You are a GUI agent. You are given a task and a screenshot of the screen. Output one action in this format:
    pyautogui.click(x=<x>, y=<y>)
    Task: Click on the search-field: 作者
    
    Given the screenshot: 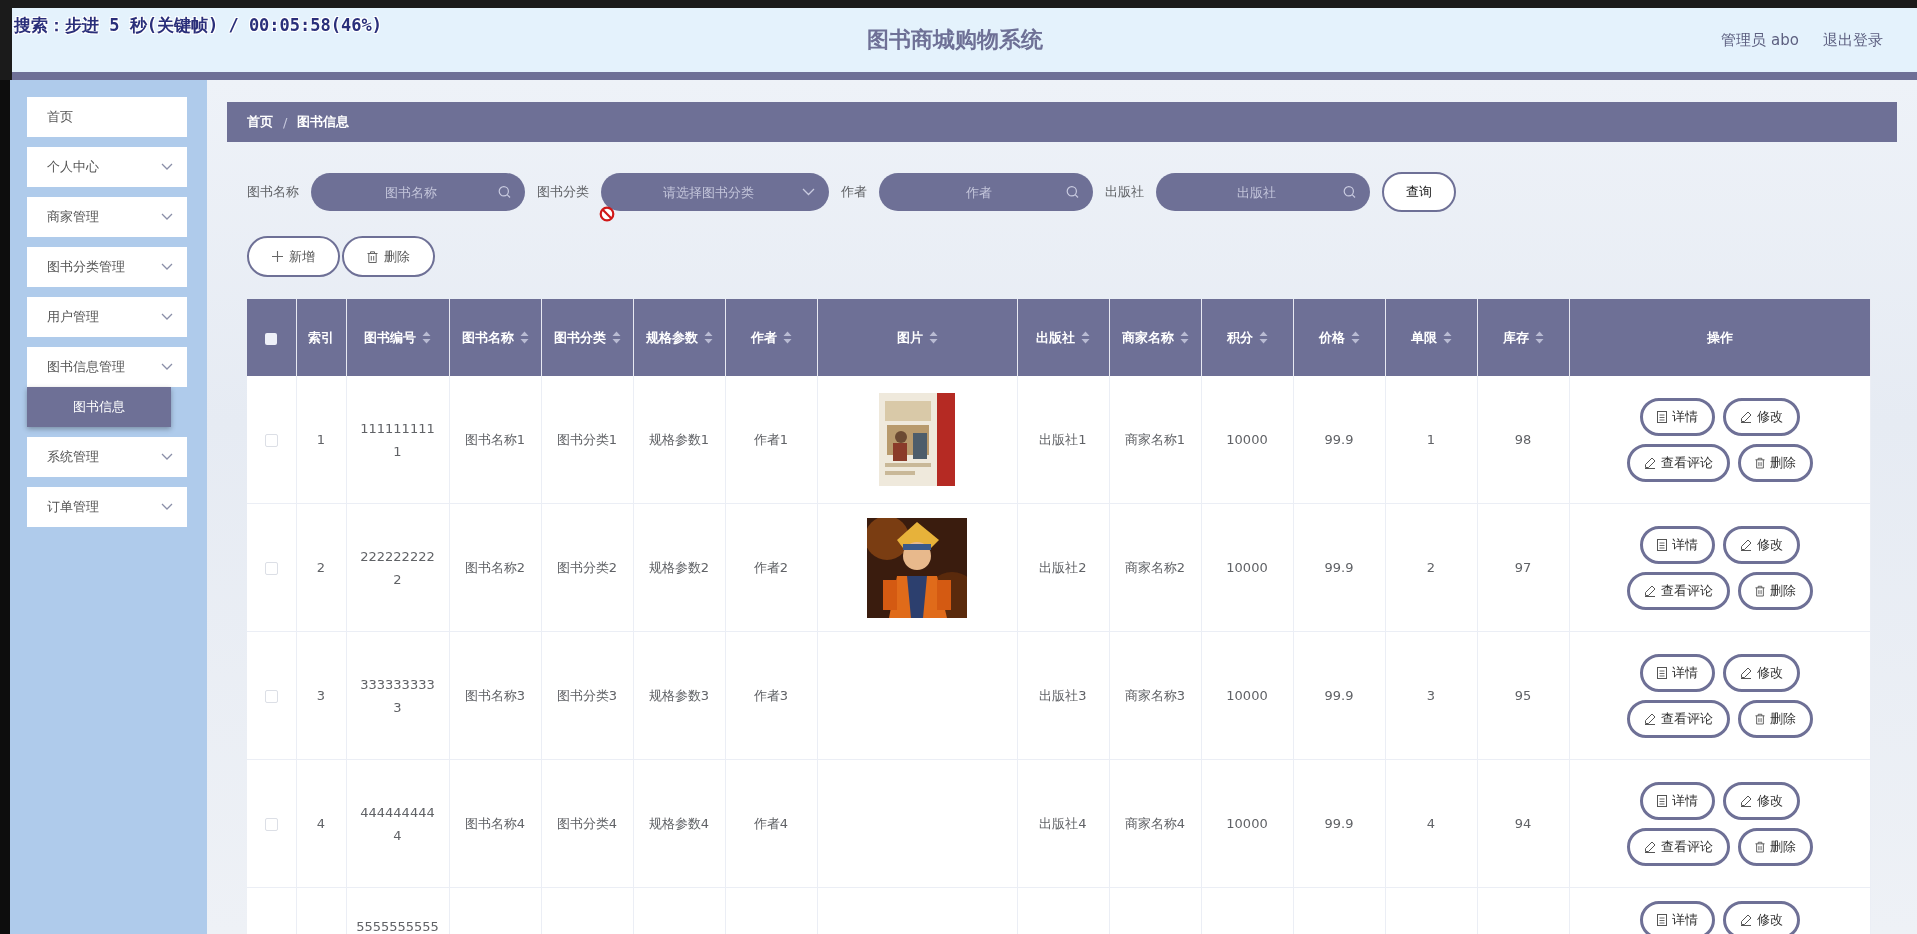 What is the action you would take?
    pyautogui.click(x=986, y=192)
    